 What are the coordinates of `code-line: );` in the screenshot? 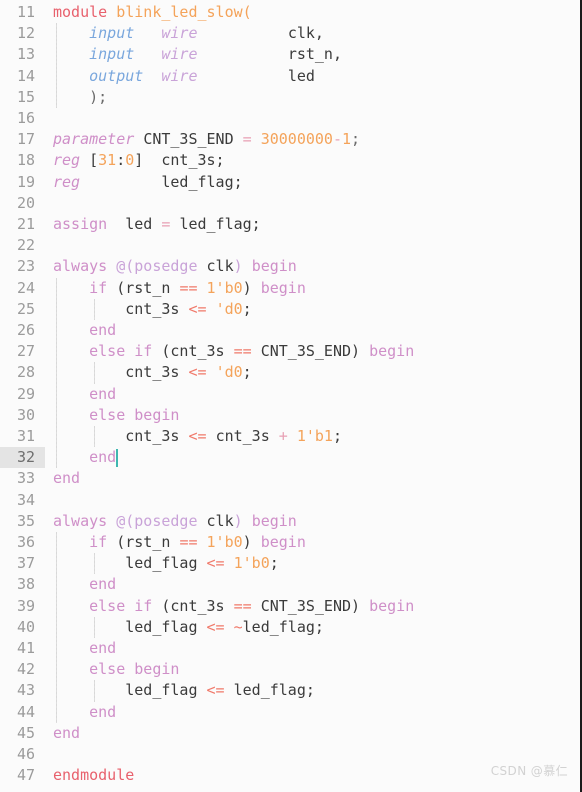 It's located at (80, 97).